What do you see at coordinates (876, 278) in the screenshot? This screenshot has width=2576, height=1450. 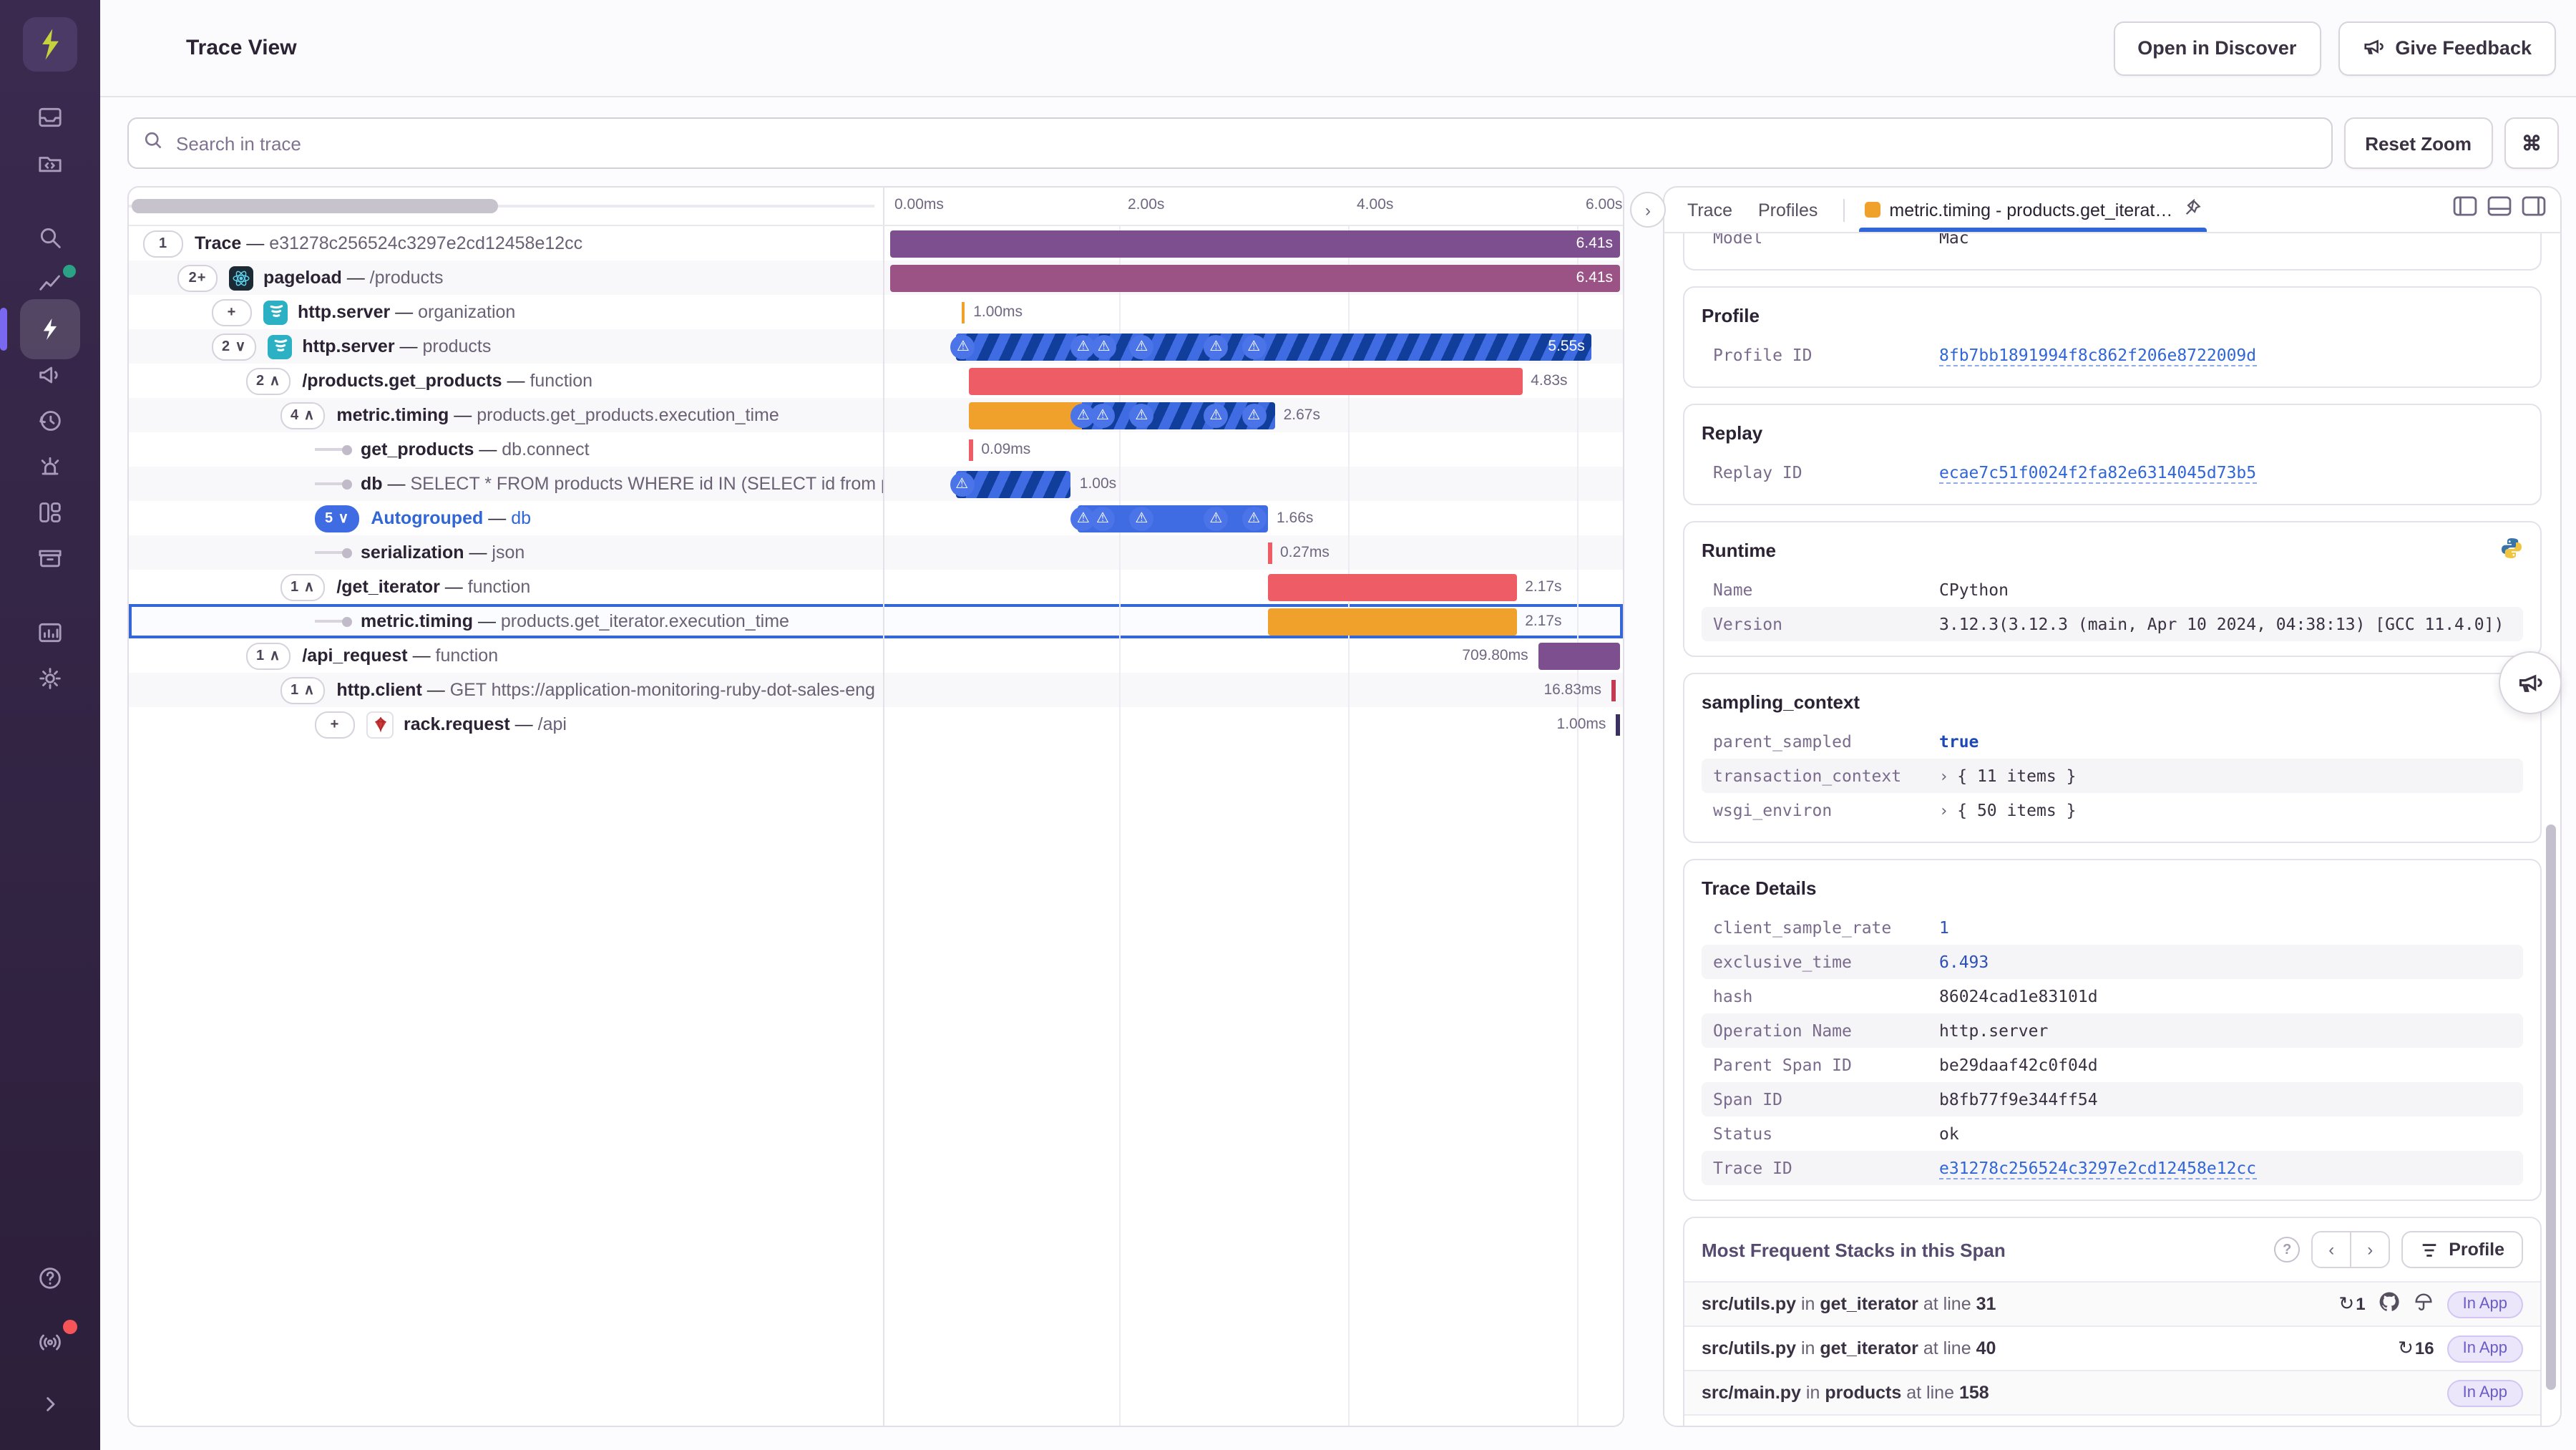 I see `trace-row: 2+ pageload — /products 6.41s` at bounding box center [876, 278].